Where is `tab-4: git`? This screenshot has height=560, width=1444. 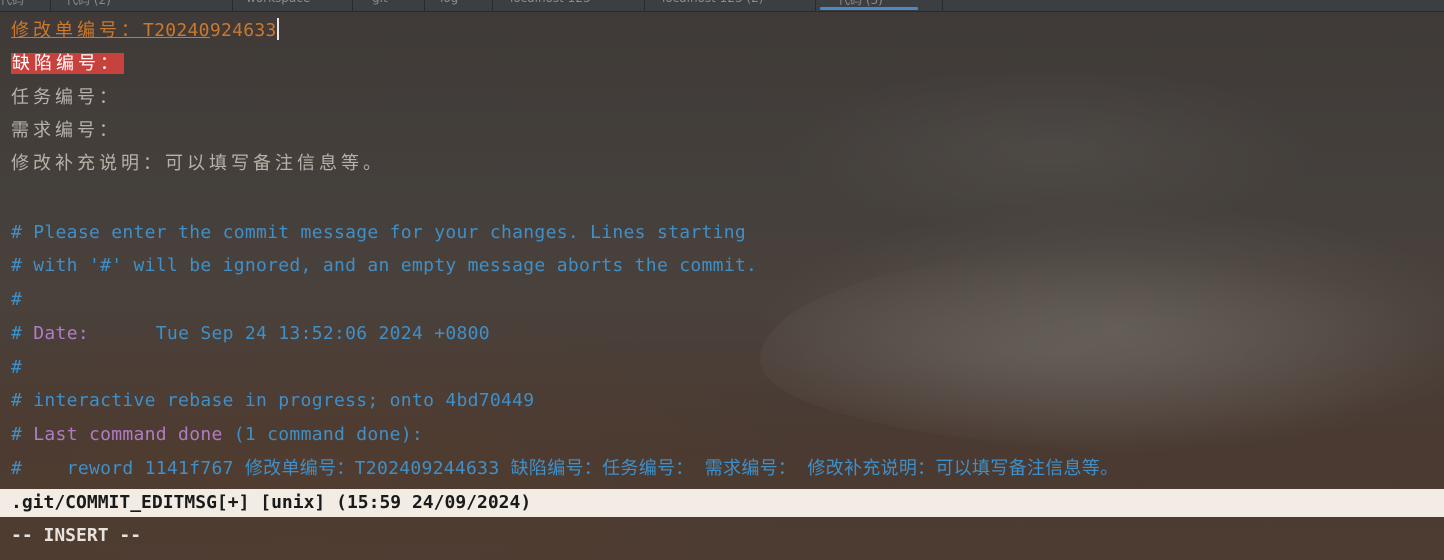
tab-4: git is located at coordinates (380, 5).